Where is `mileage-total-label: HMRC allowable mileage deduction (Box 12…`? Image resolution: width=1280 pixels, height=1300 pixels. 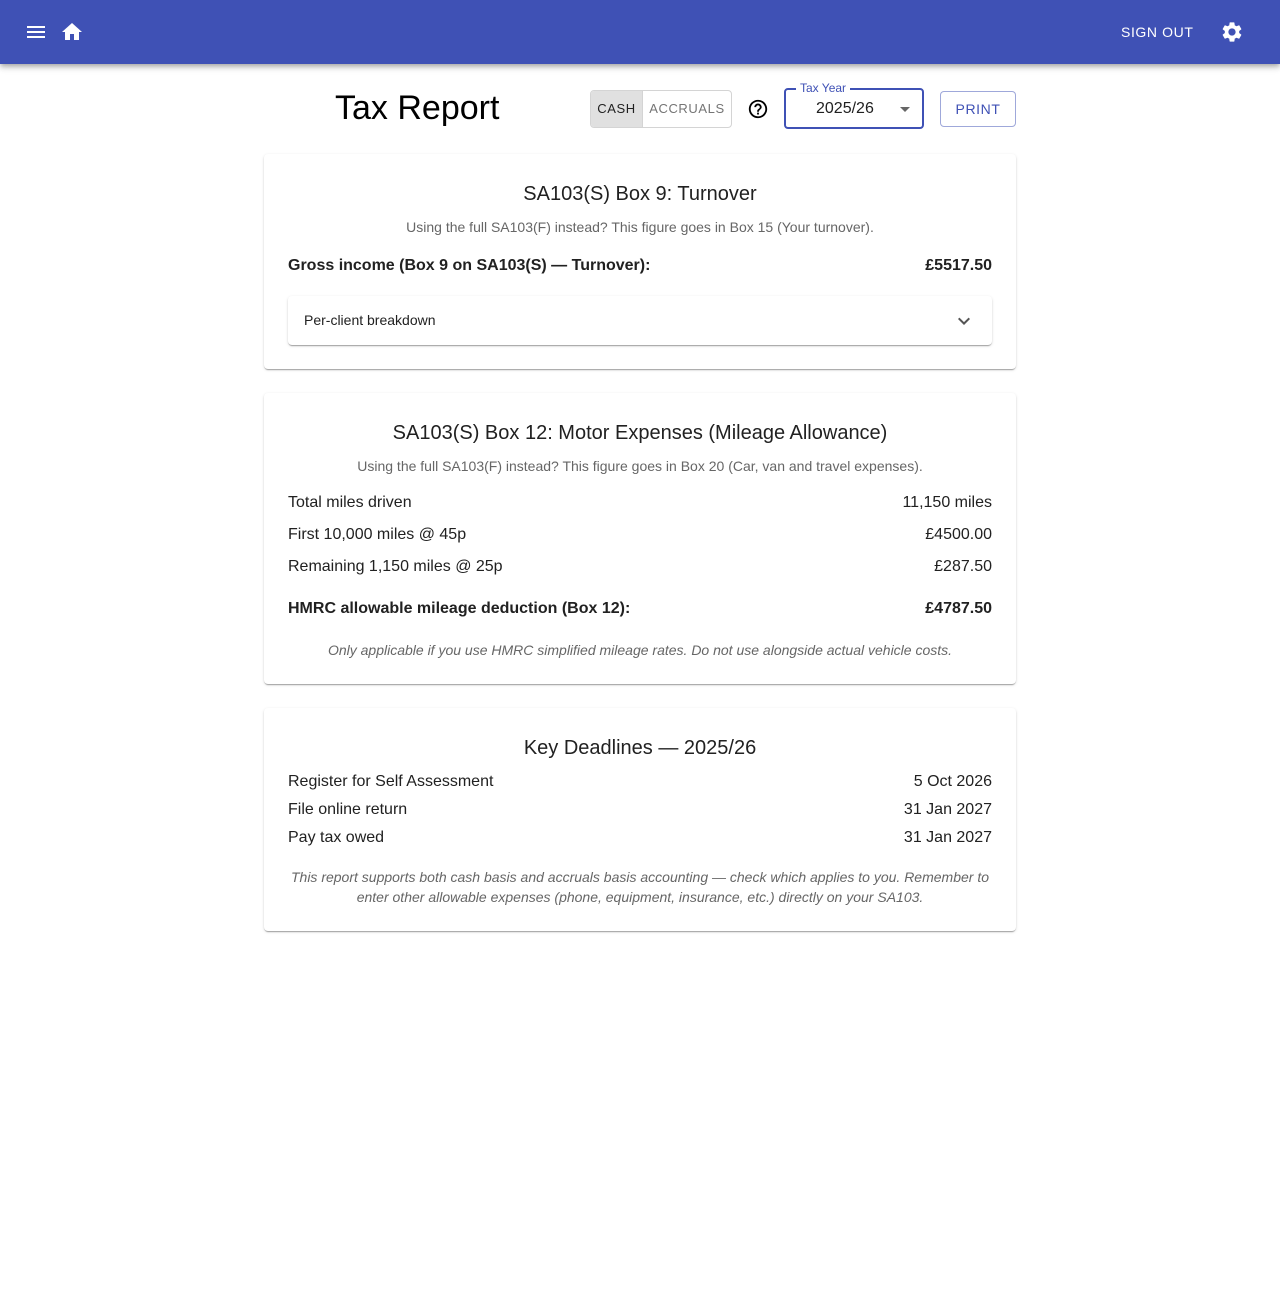
mileage-total-label: HMRC allowable mileage deduction (Box 12… is located at coordinates (459, 608).